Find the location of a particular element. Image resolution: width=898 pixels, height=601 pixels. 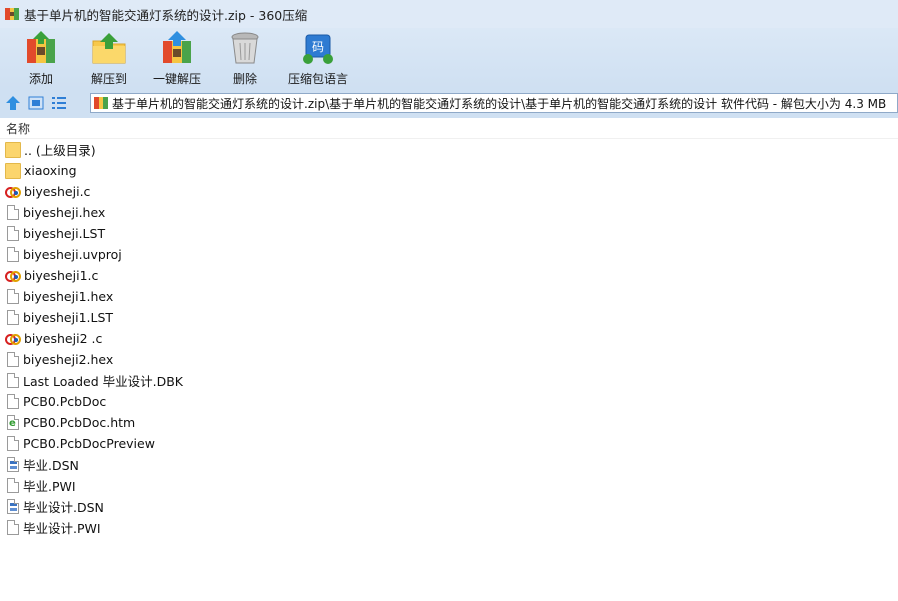

list-item: biyesheji.c is located at coordinates (449, 191).